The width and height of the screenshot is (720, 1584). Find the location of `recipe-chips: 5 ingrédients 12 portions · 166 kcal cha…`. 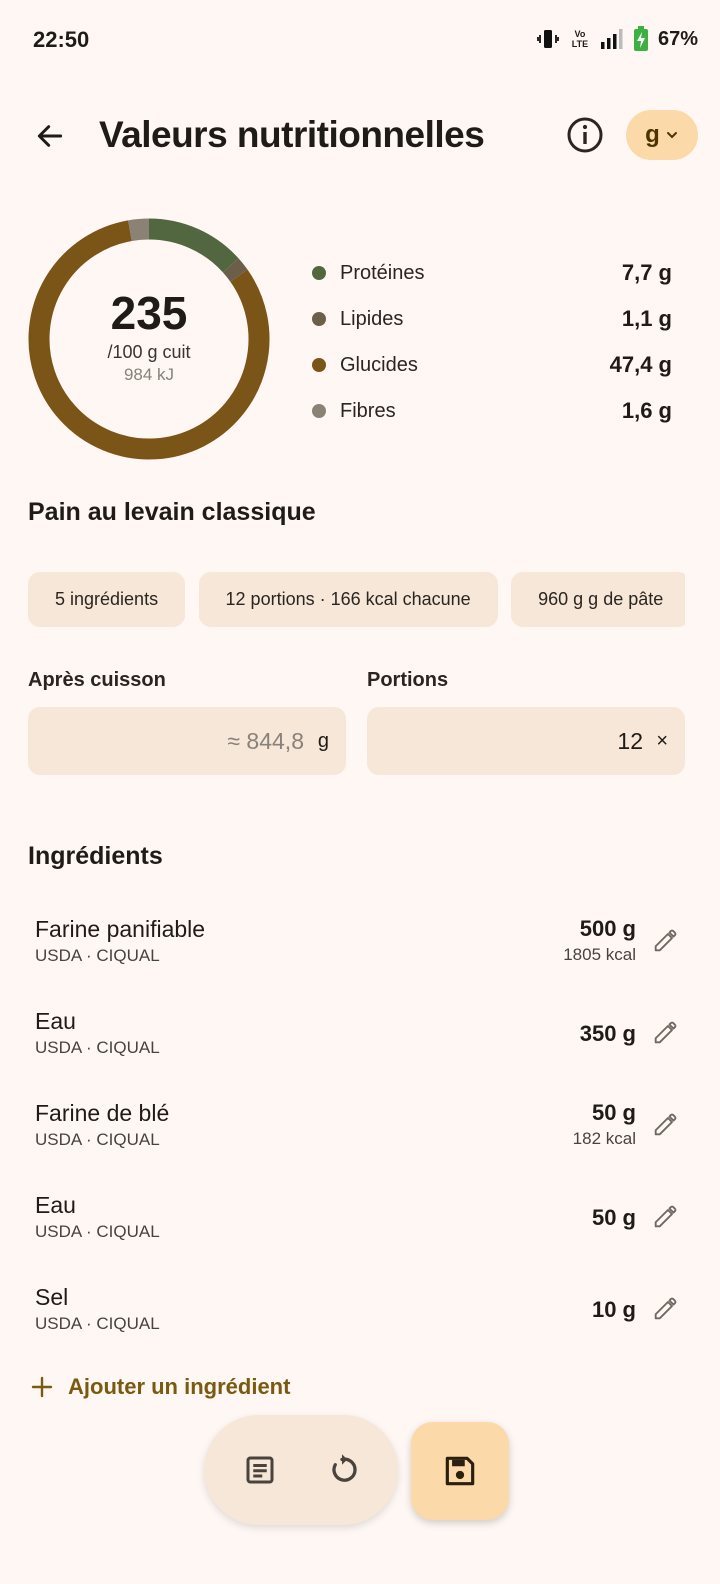

recipe-chips: 5 ingrédients 12 portions · 166 kcal cha… is located at coordinates (356, 600).